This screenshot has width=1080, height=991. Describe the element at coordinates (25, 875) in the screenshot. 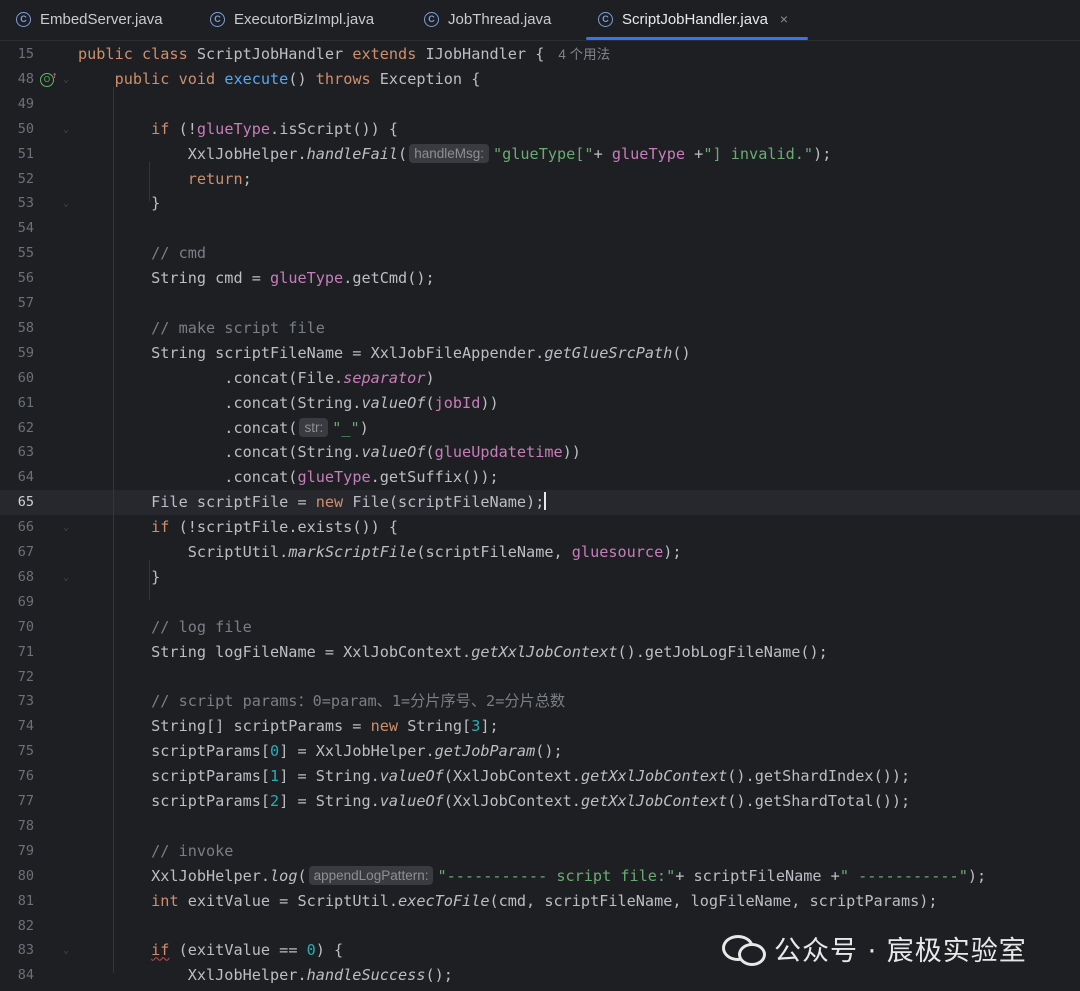

I see `line-number: 80` at that location.